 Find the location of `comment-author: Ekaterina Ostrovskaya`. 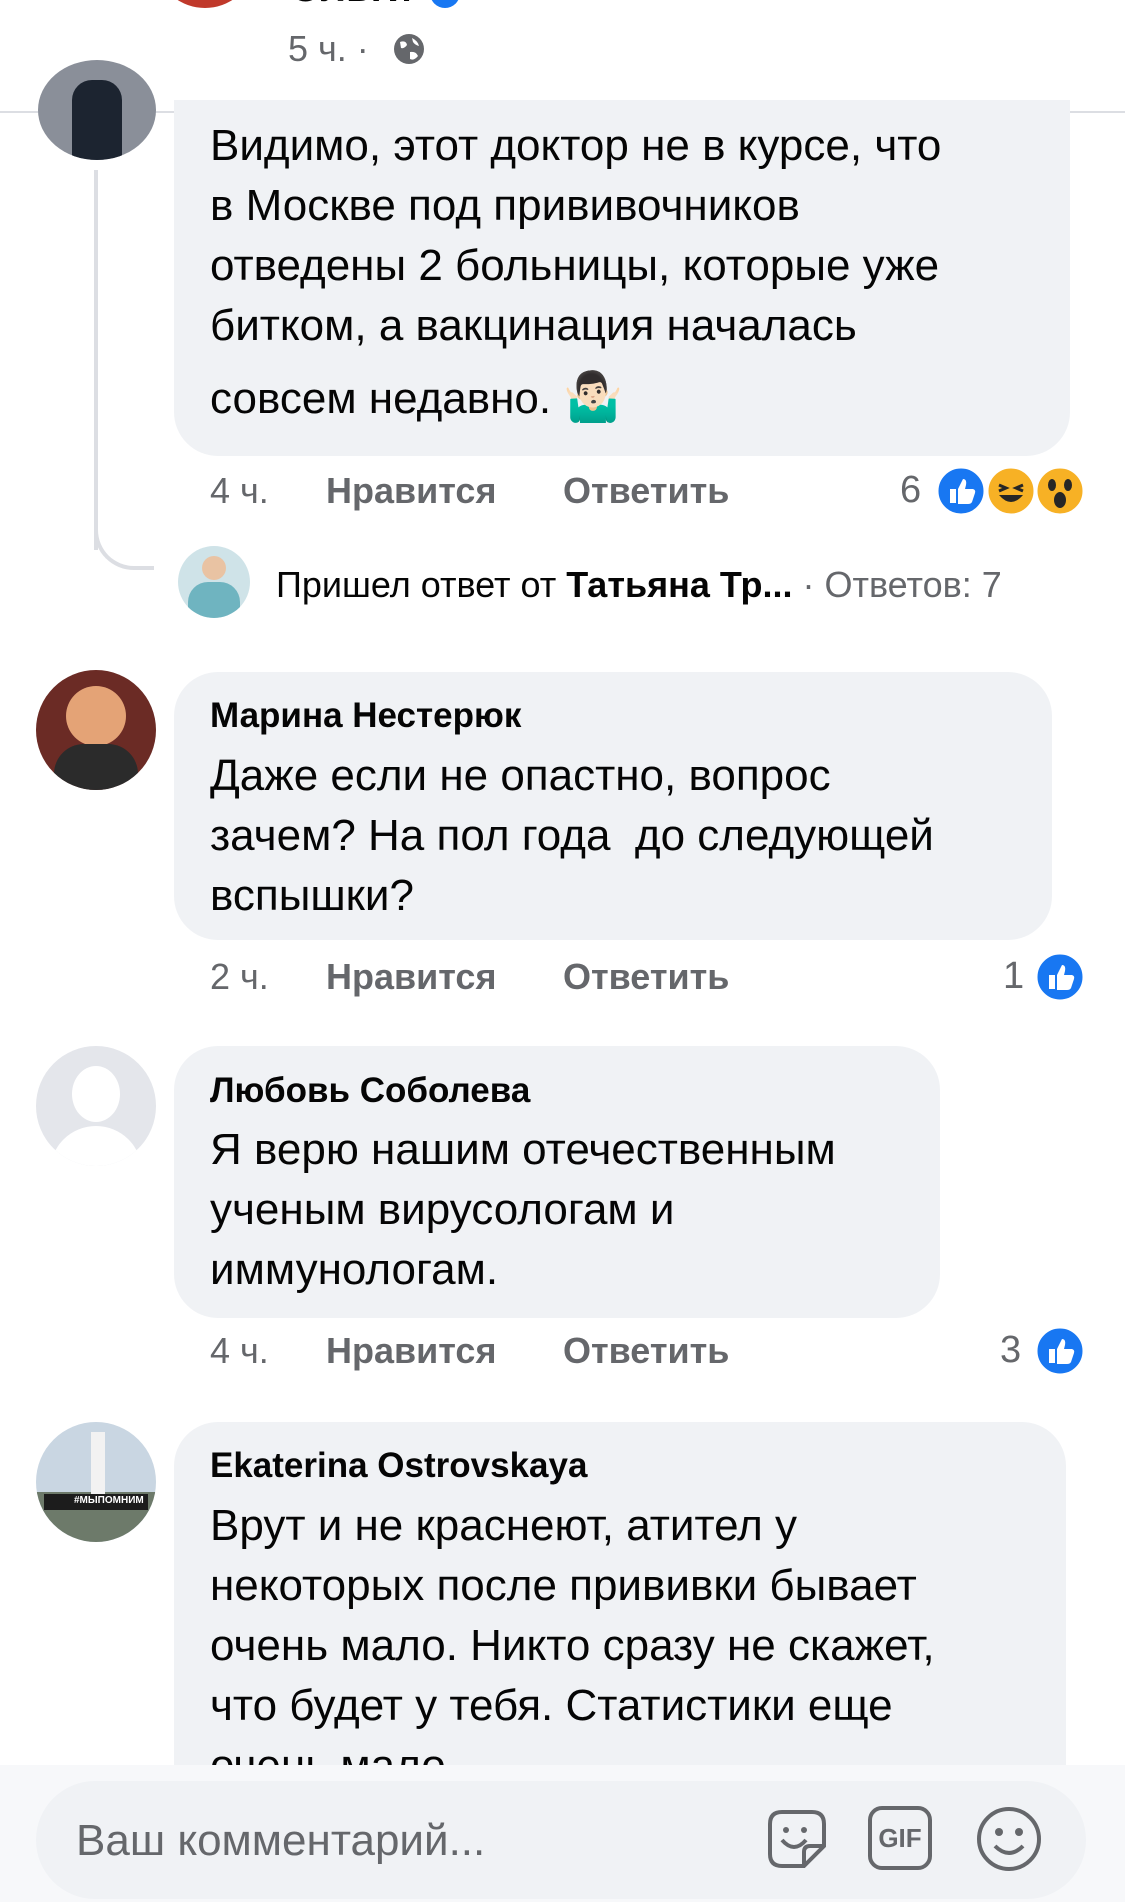

comment-author: Ekaterina Ostrovskaya is located at coordinates (398, 1466).